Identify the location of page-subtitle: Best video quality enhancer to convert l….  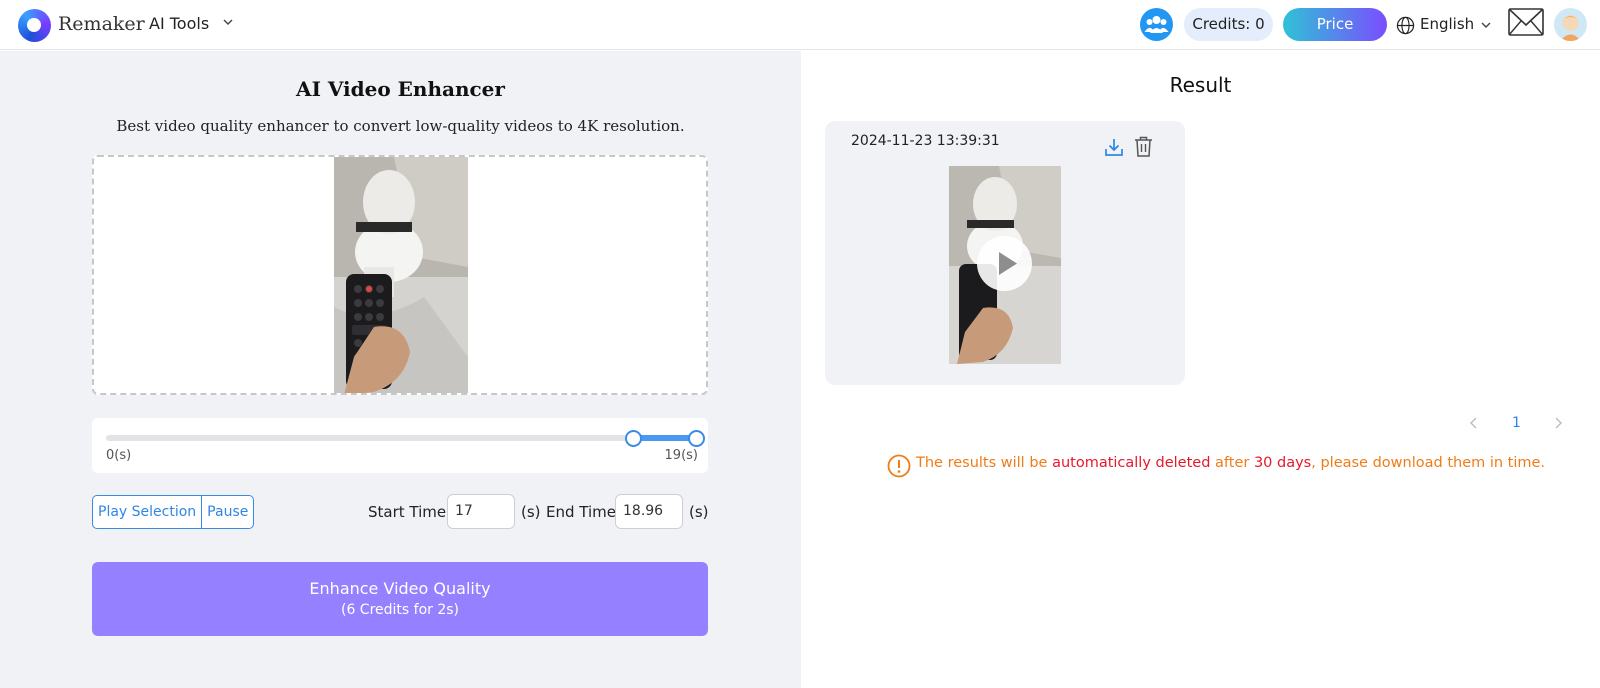
(400, 126).